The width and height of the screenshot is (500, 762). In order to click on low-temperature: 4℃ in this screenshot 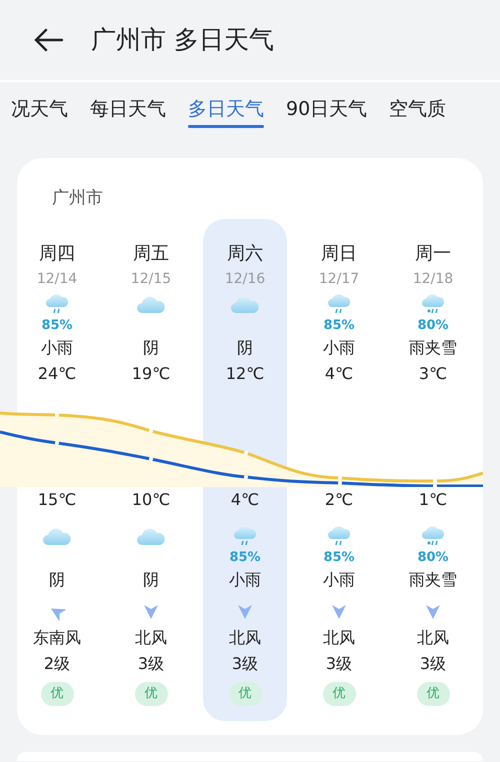, I will do `click(245, 500)`.